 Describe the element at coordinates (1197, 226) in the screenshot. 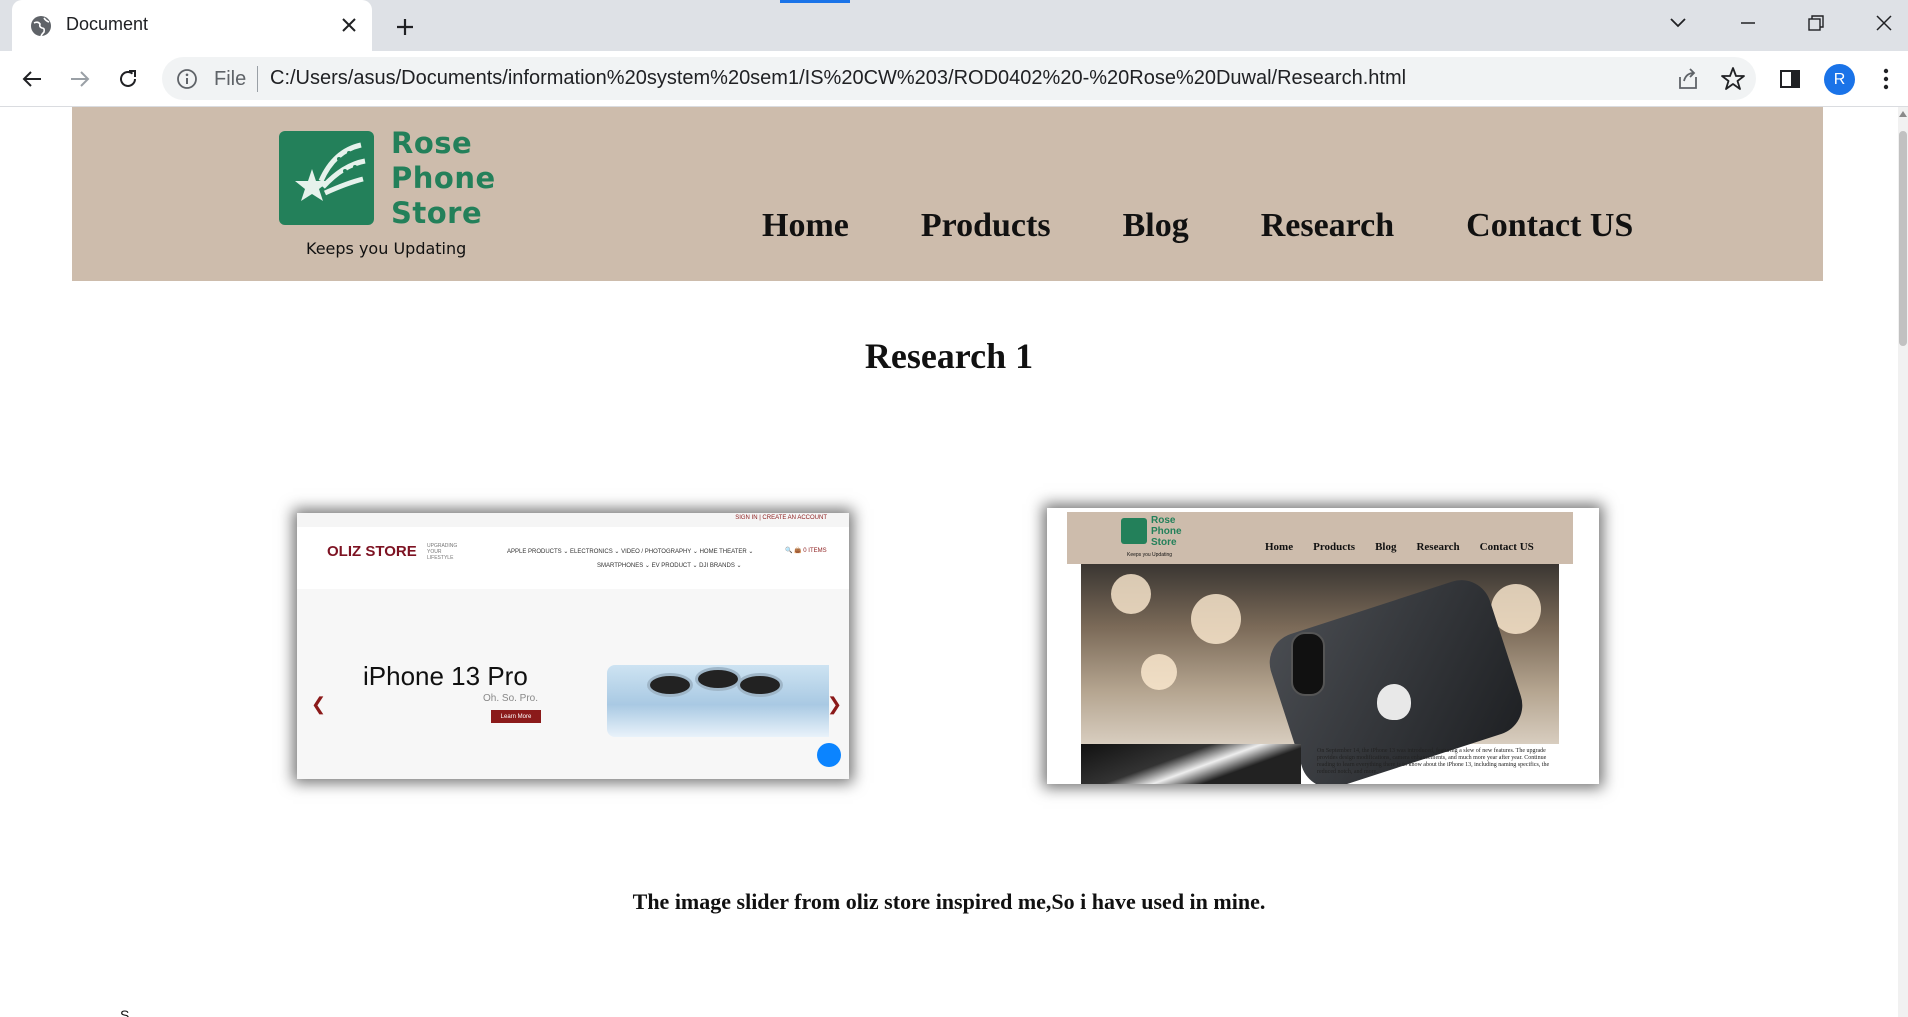

I see `main-nav: Home Products Blog Research Contact US` at that location.